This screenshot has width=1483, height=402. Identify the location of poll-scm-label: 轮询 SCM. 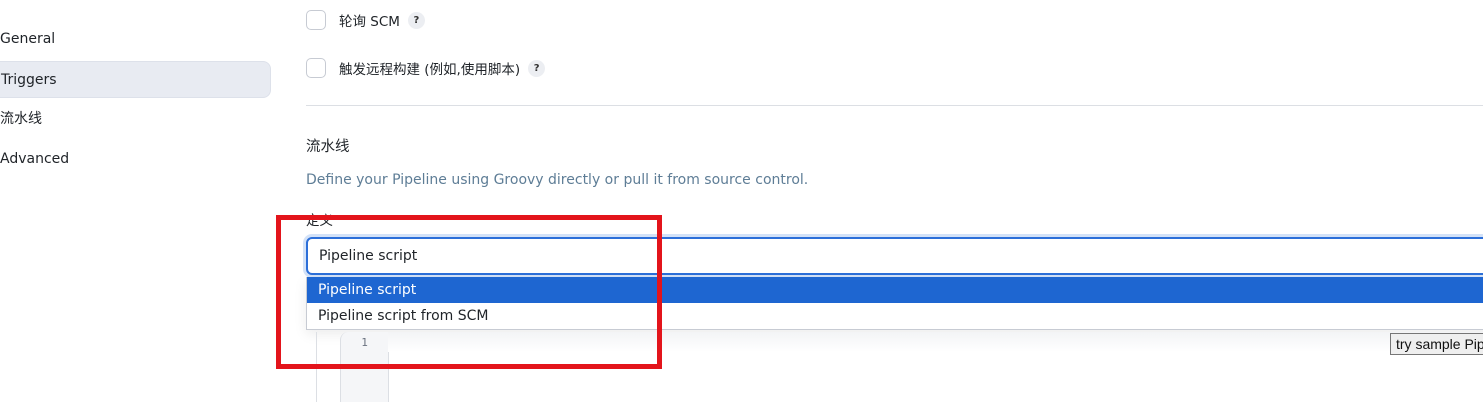
(369, 20).